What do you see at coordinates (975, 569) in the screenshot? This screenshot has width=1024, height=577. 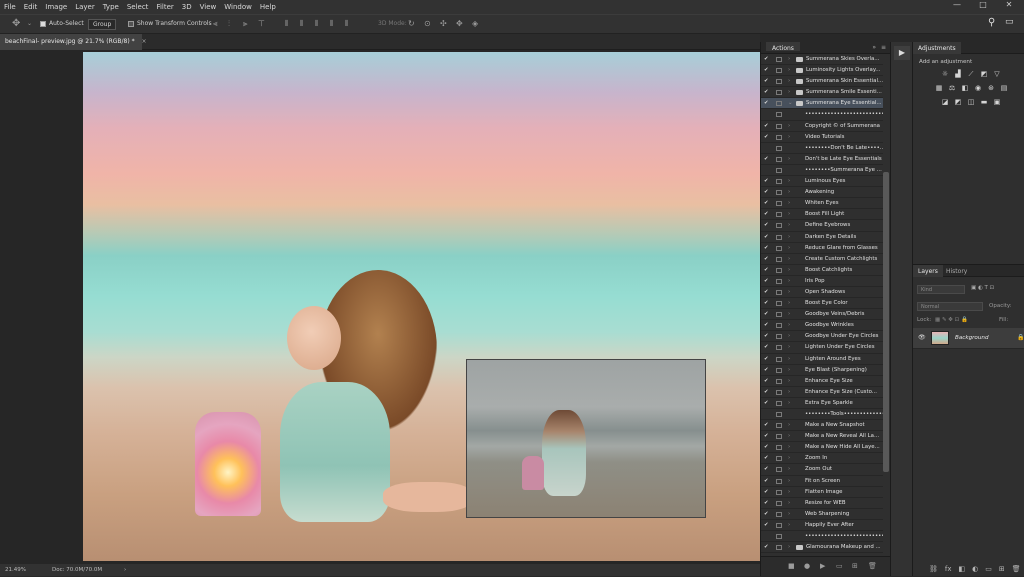 I see `adjustment-layer-icon: ◐` at bounding box center [975, 569].